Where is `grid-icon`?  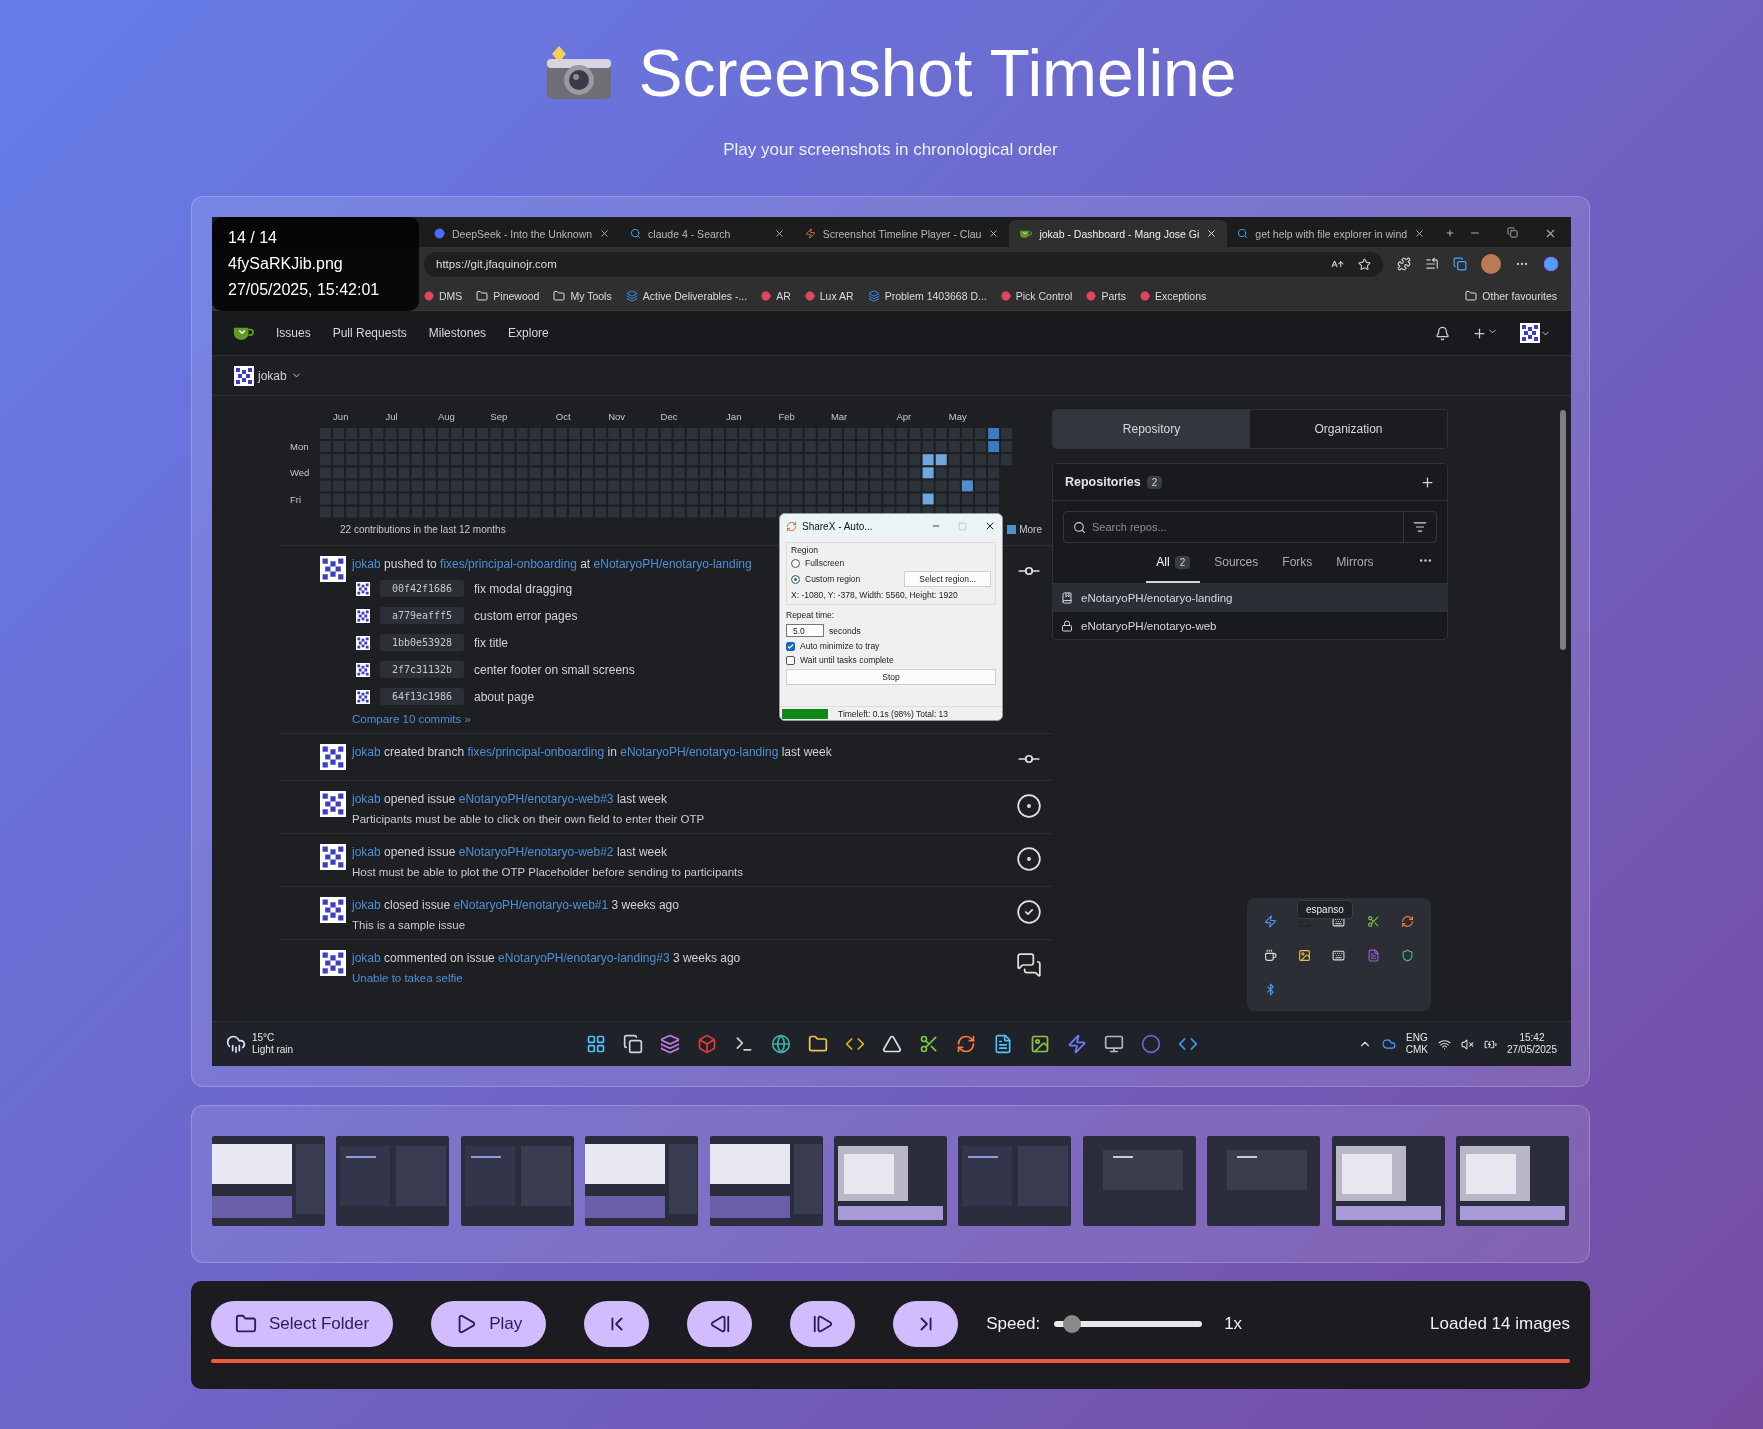
grid-icon is located at coordinates (595, 1044).